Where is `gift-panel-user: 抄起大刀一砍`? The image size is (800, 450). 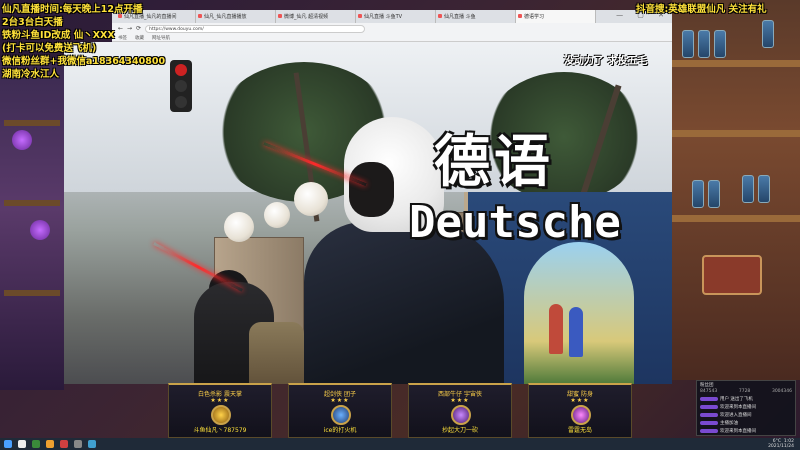
gift-panel-user: 抄起大刀一砍 is located at coordinates (459, 430).